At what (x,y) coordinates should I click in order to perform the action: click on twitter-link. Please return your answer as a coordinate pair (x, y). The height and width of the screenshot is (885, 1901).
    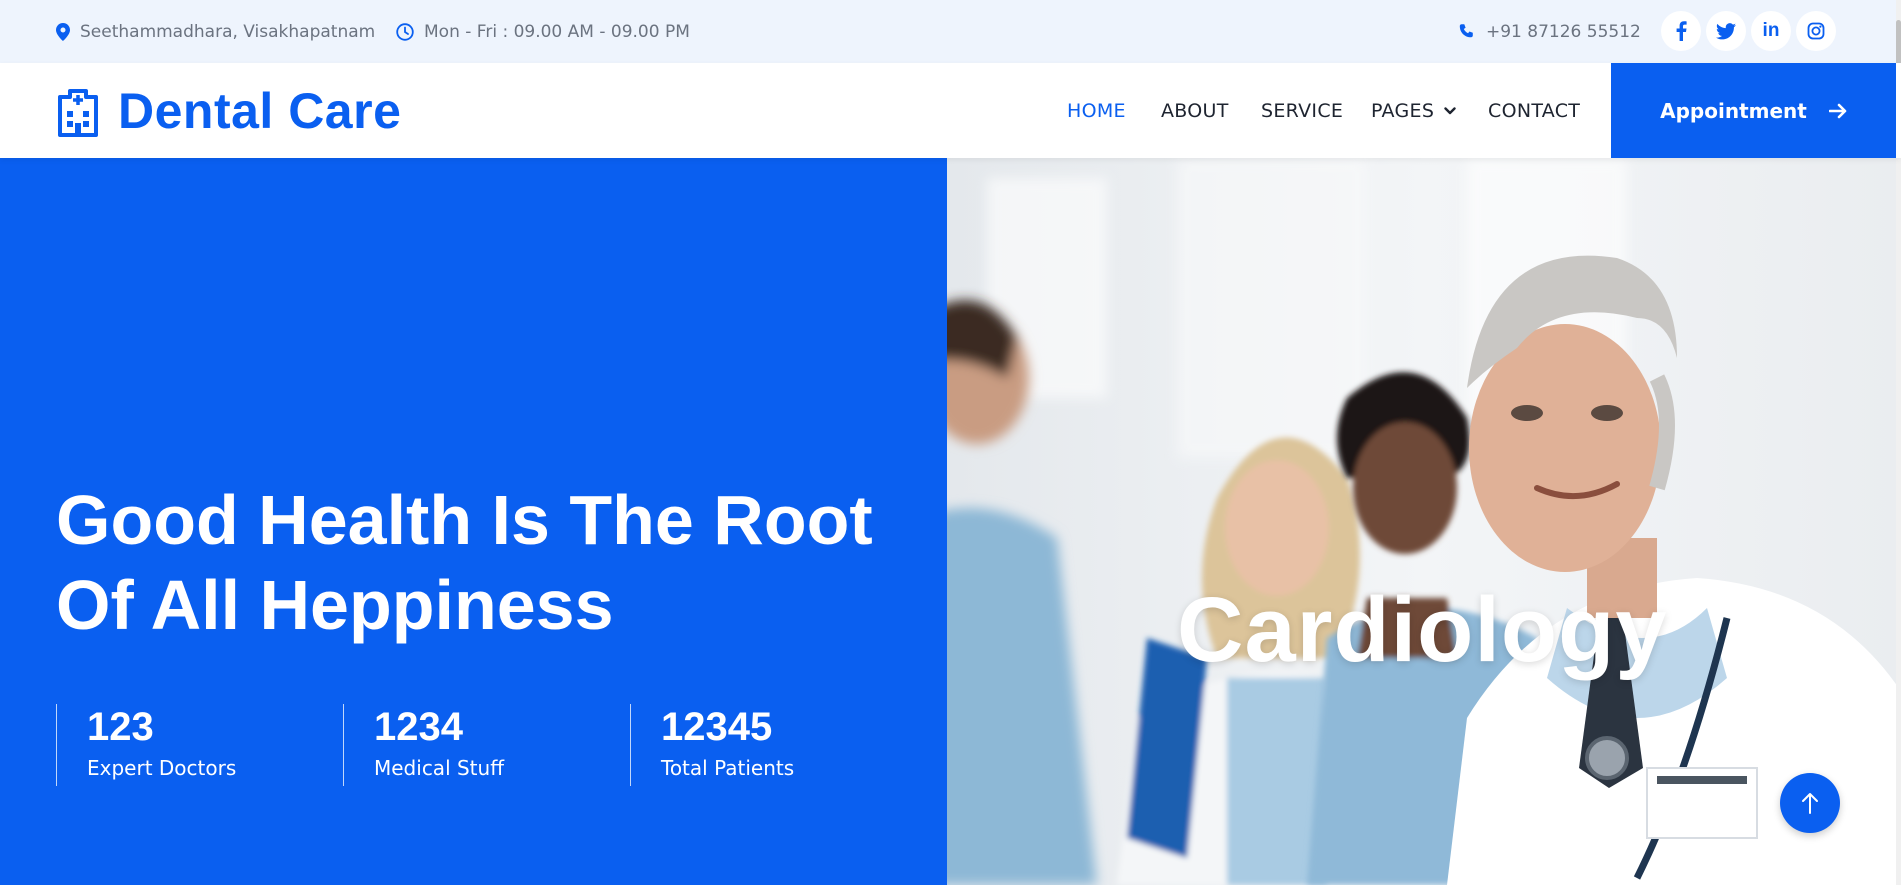
    Looking at the image, I should click on (1726, 31).